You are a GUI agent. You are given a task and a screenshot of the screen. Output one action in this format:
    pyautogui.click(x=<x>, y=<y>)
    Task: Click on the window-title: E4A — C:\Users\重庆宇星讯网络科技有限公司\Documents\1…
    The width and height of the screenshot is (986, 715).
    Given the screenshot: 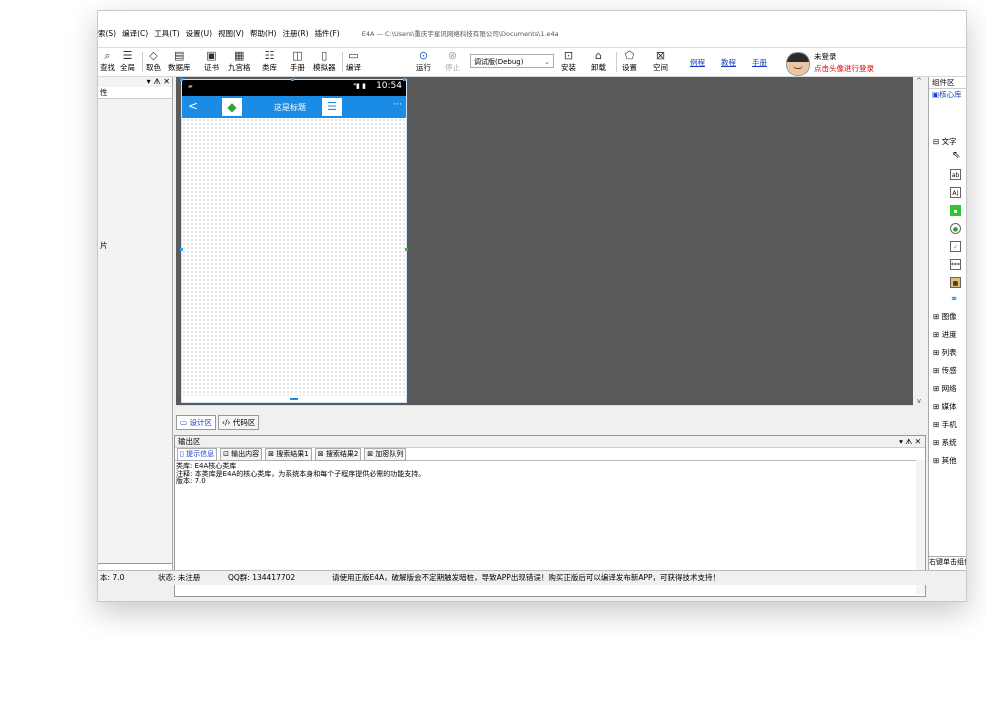 What is the action you would take?
    pyautogui.click(x=460, y=34)
    